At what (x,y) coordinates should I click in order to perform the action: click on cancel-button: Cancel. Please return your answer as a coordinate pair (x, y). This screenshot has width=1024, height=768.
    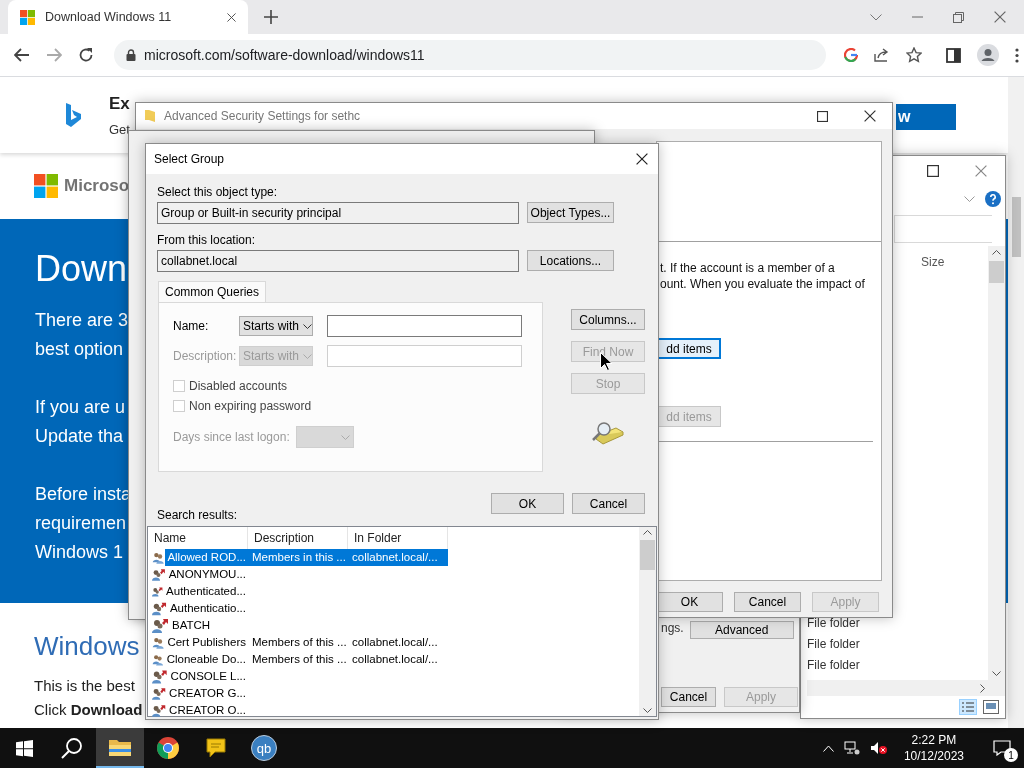
    Looking at the image, I should click on (608, 503).